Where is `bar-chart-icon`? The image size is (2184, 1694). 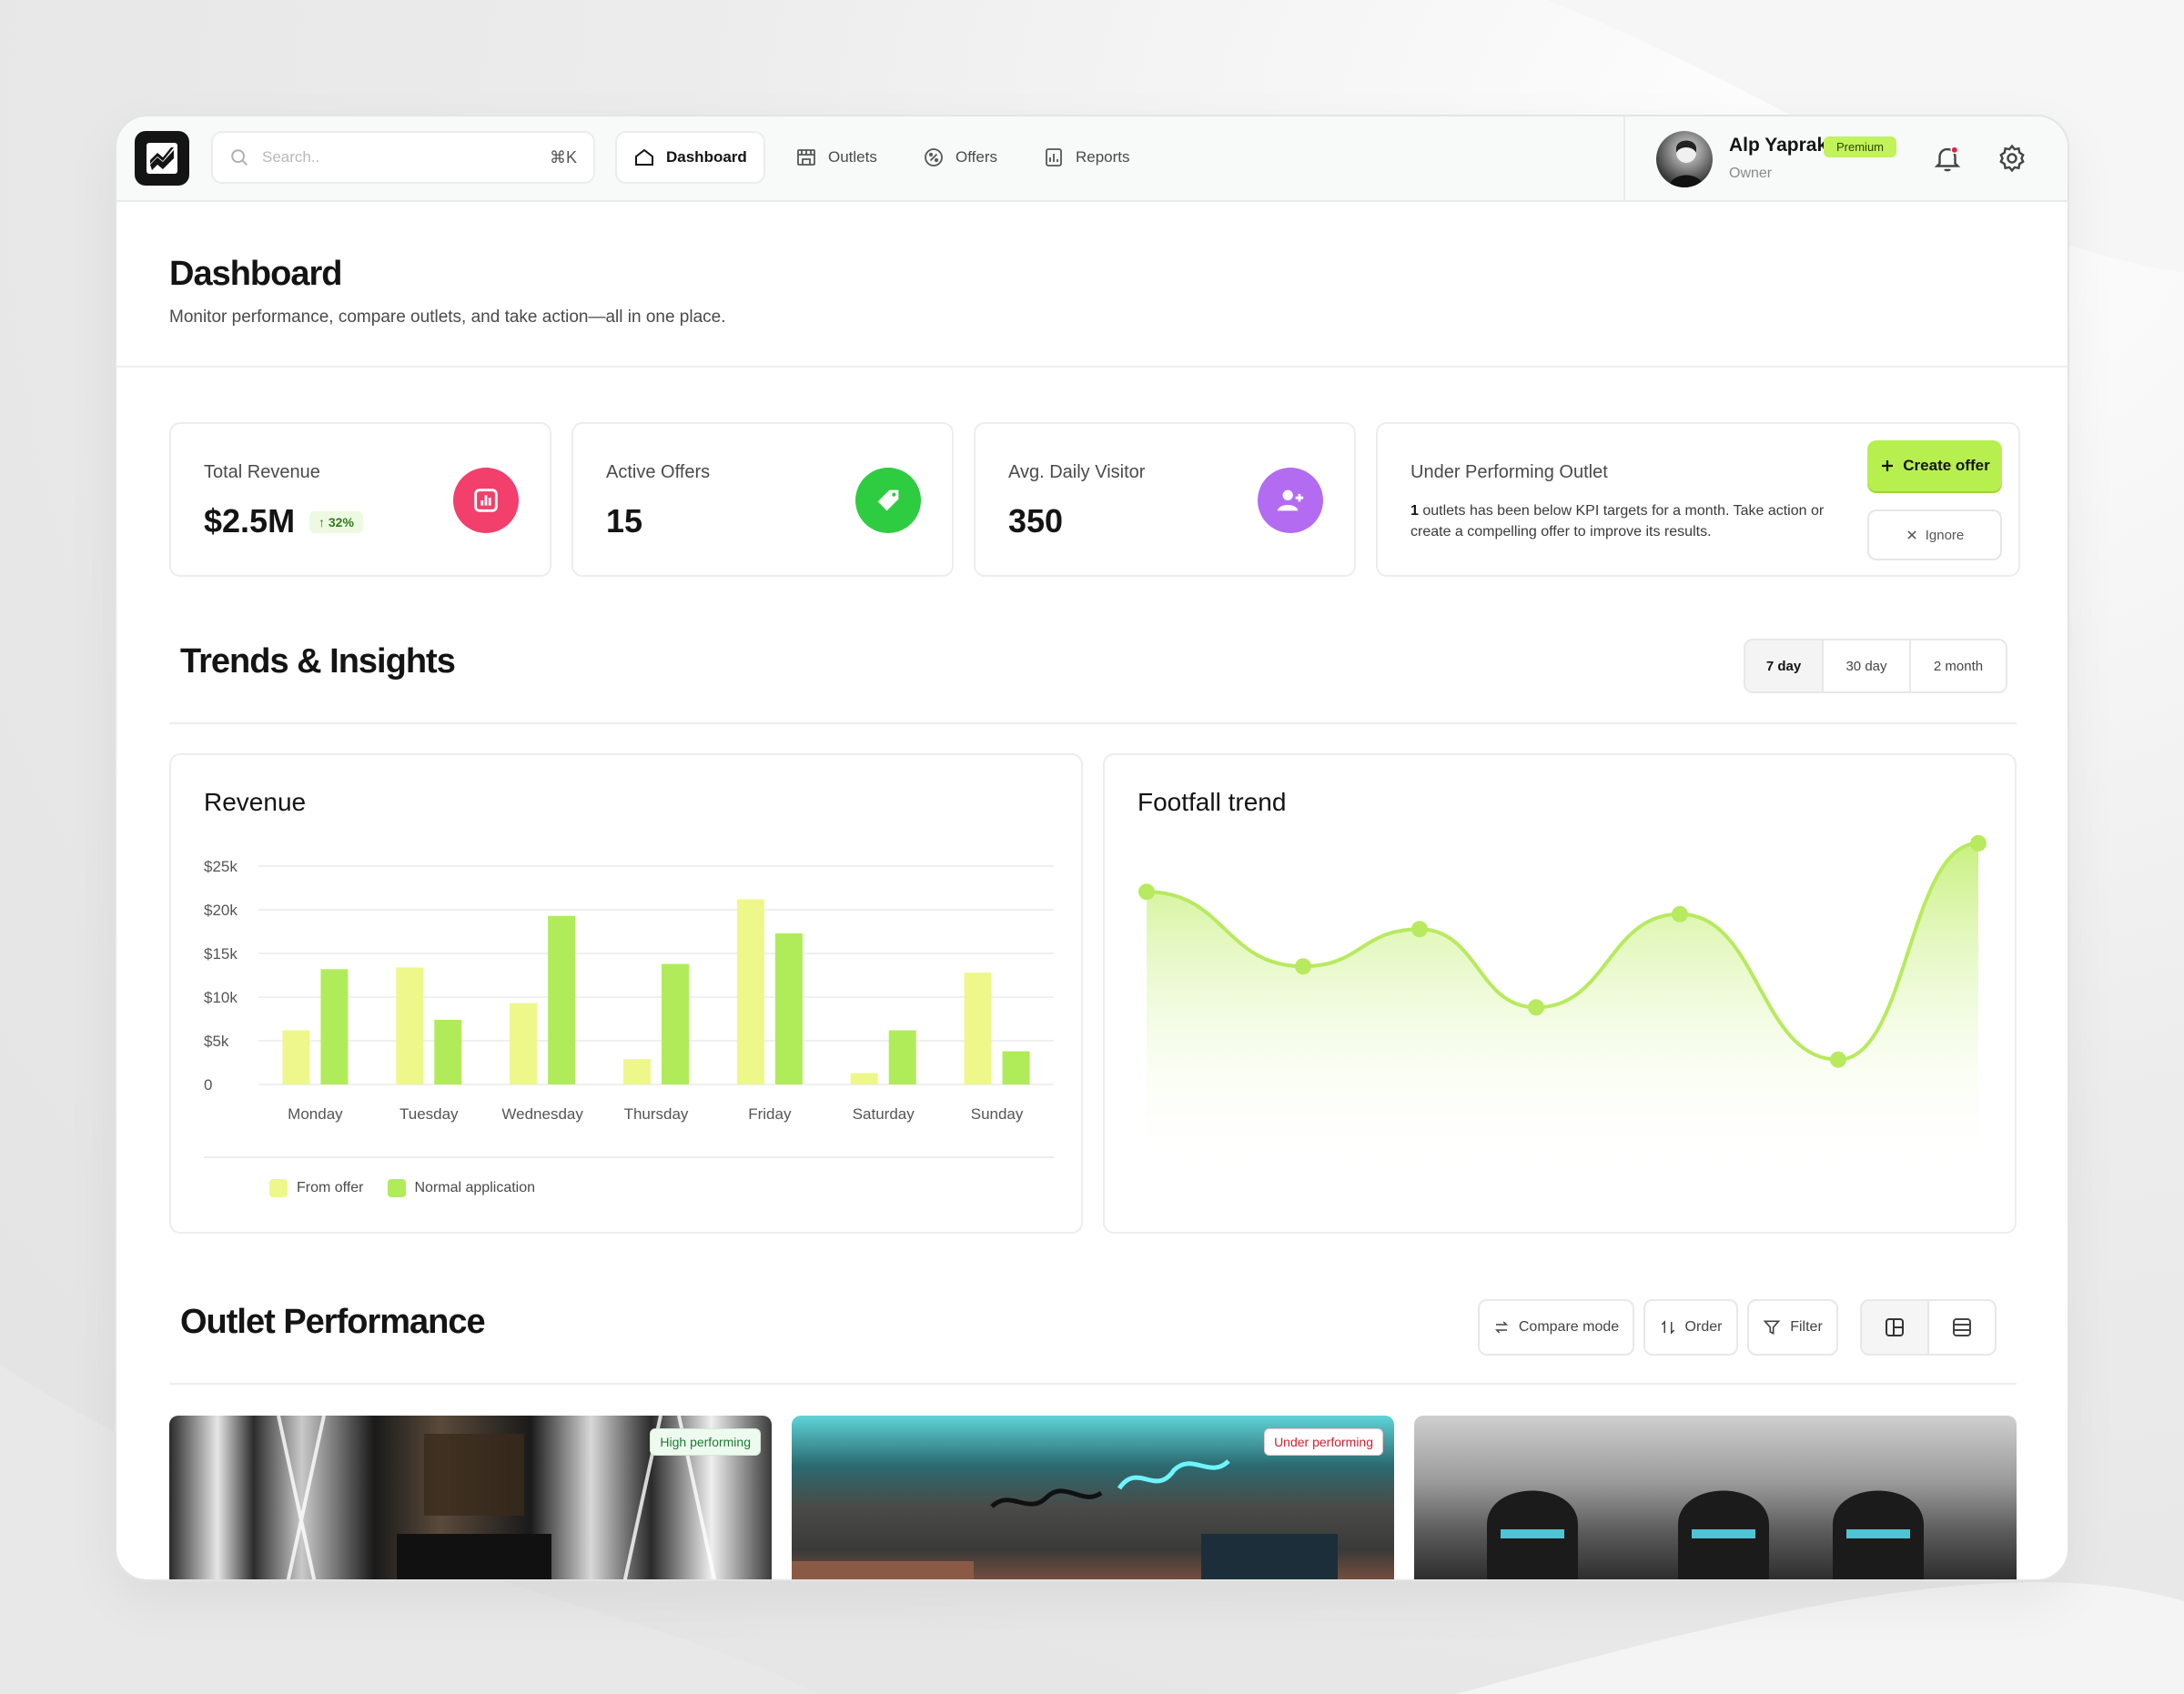 bar-chart-icon is located at coordinates (486, 500).